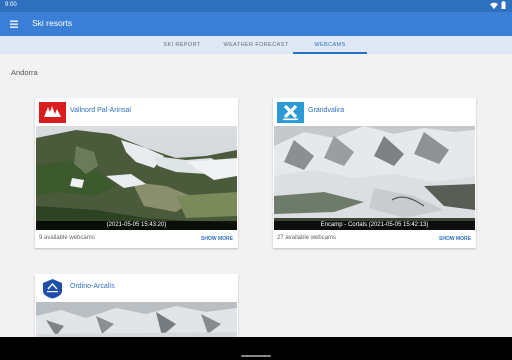  Describe the element at coordinates (52, 288) in the screenshot. I see `ordino-arcalis-logo` at that location.